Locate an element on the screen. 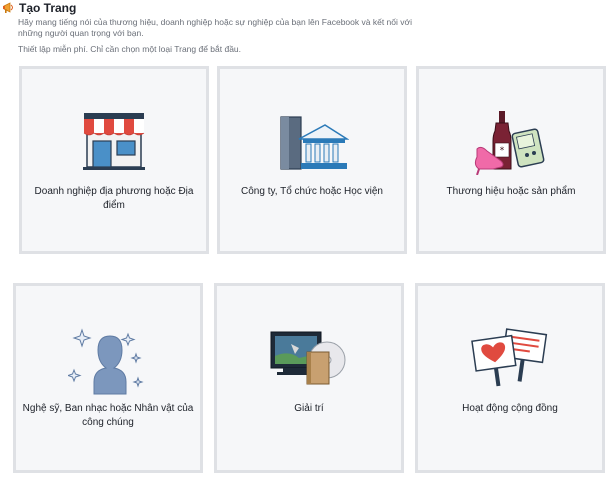  category-label: Giải trí is located at coordinates (309, 408).